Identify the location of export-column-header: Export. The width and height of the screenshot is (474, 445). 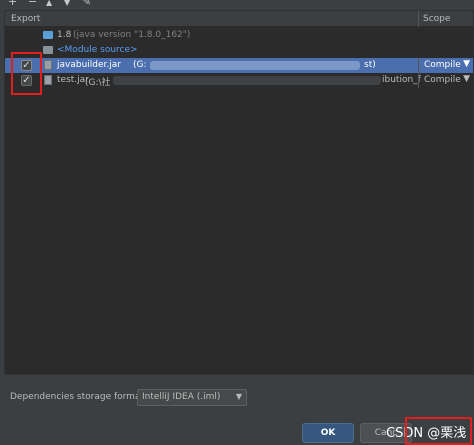
(25, 19).